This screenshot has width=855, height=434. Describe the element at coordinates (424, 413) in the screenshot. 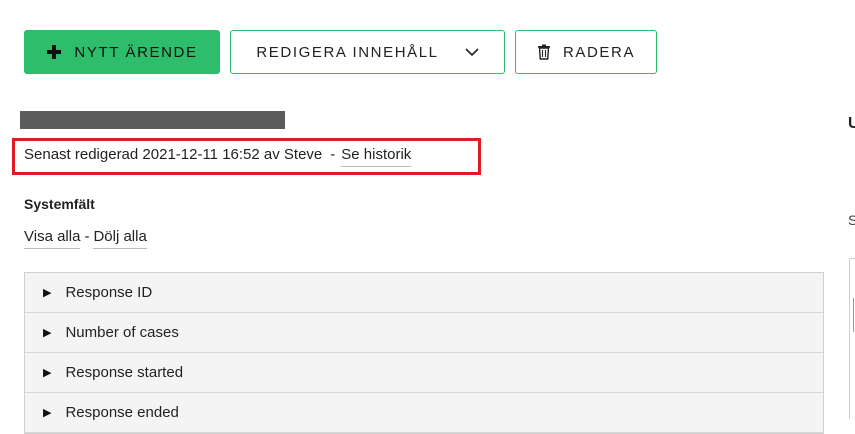

I see `accordion-item-response-ended: ▶ Response ended` at that location.